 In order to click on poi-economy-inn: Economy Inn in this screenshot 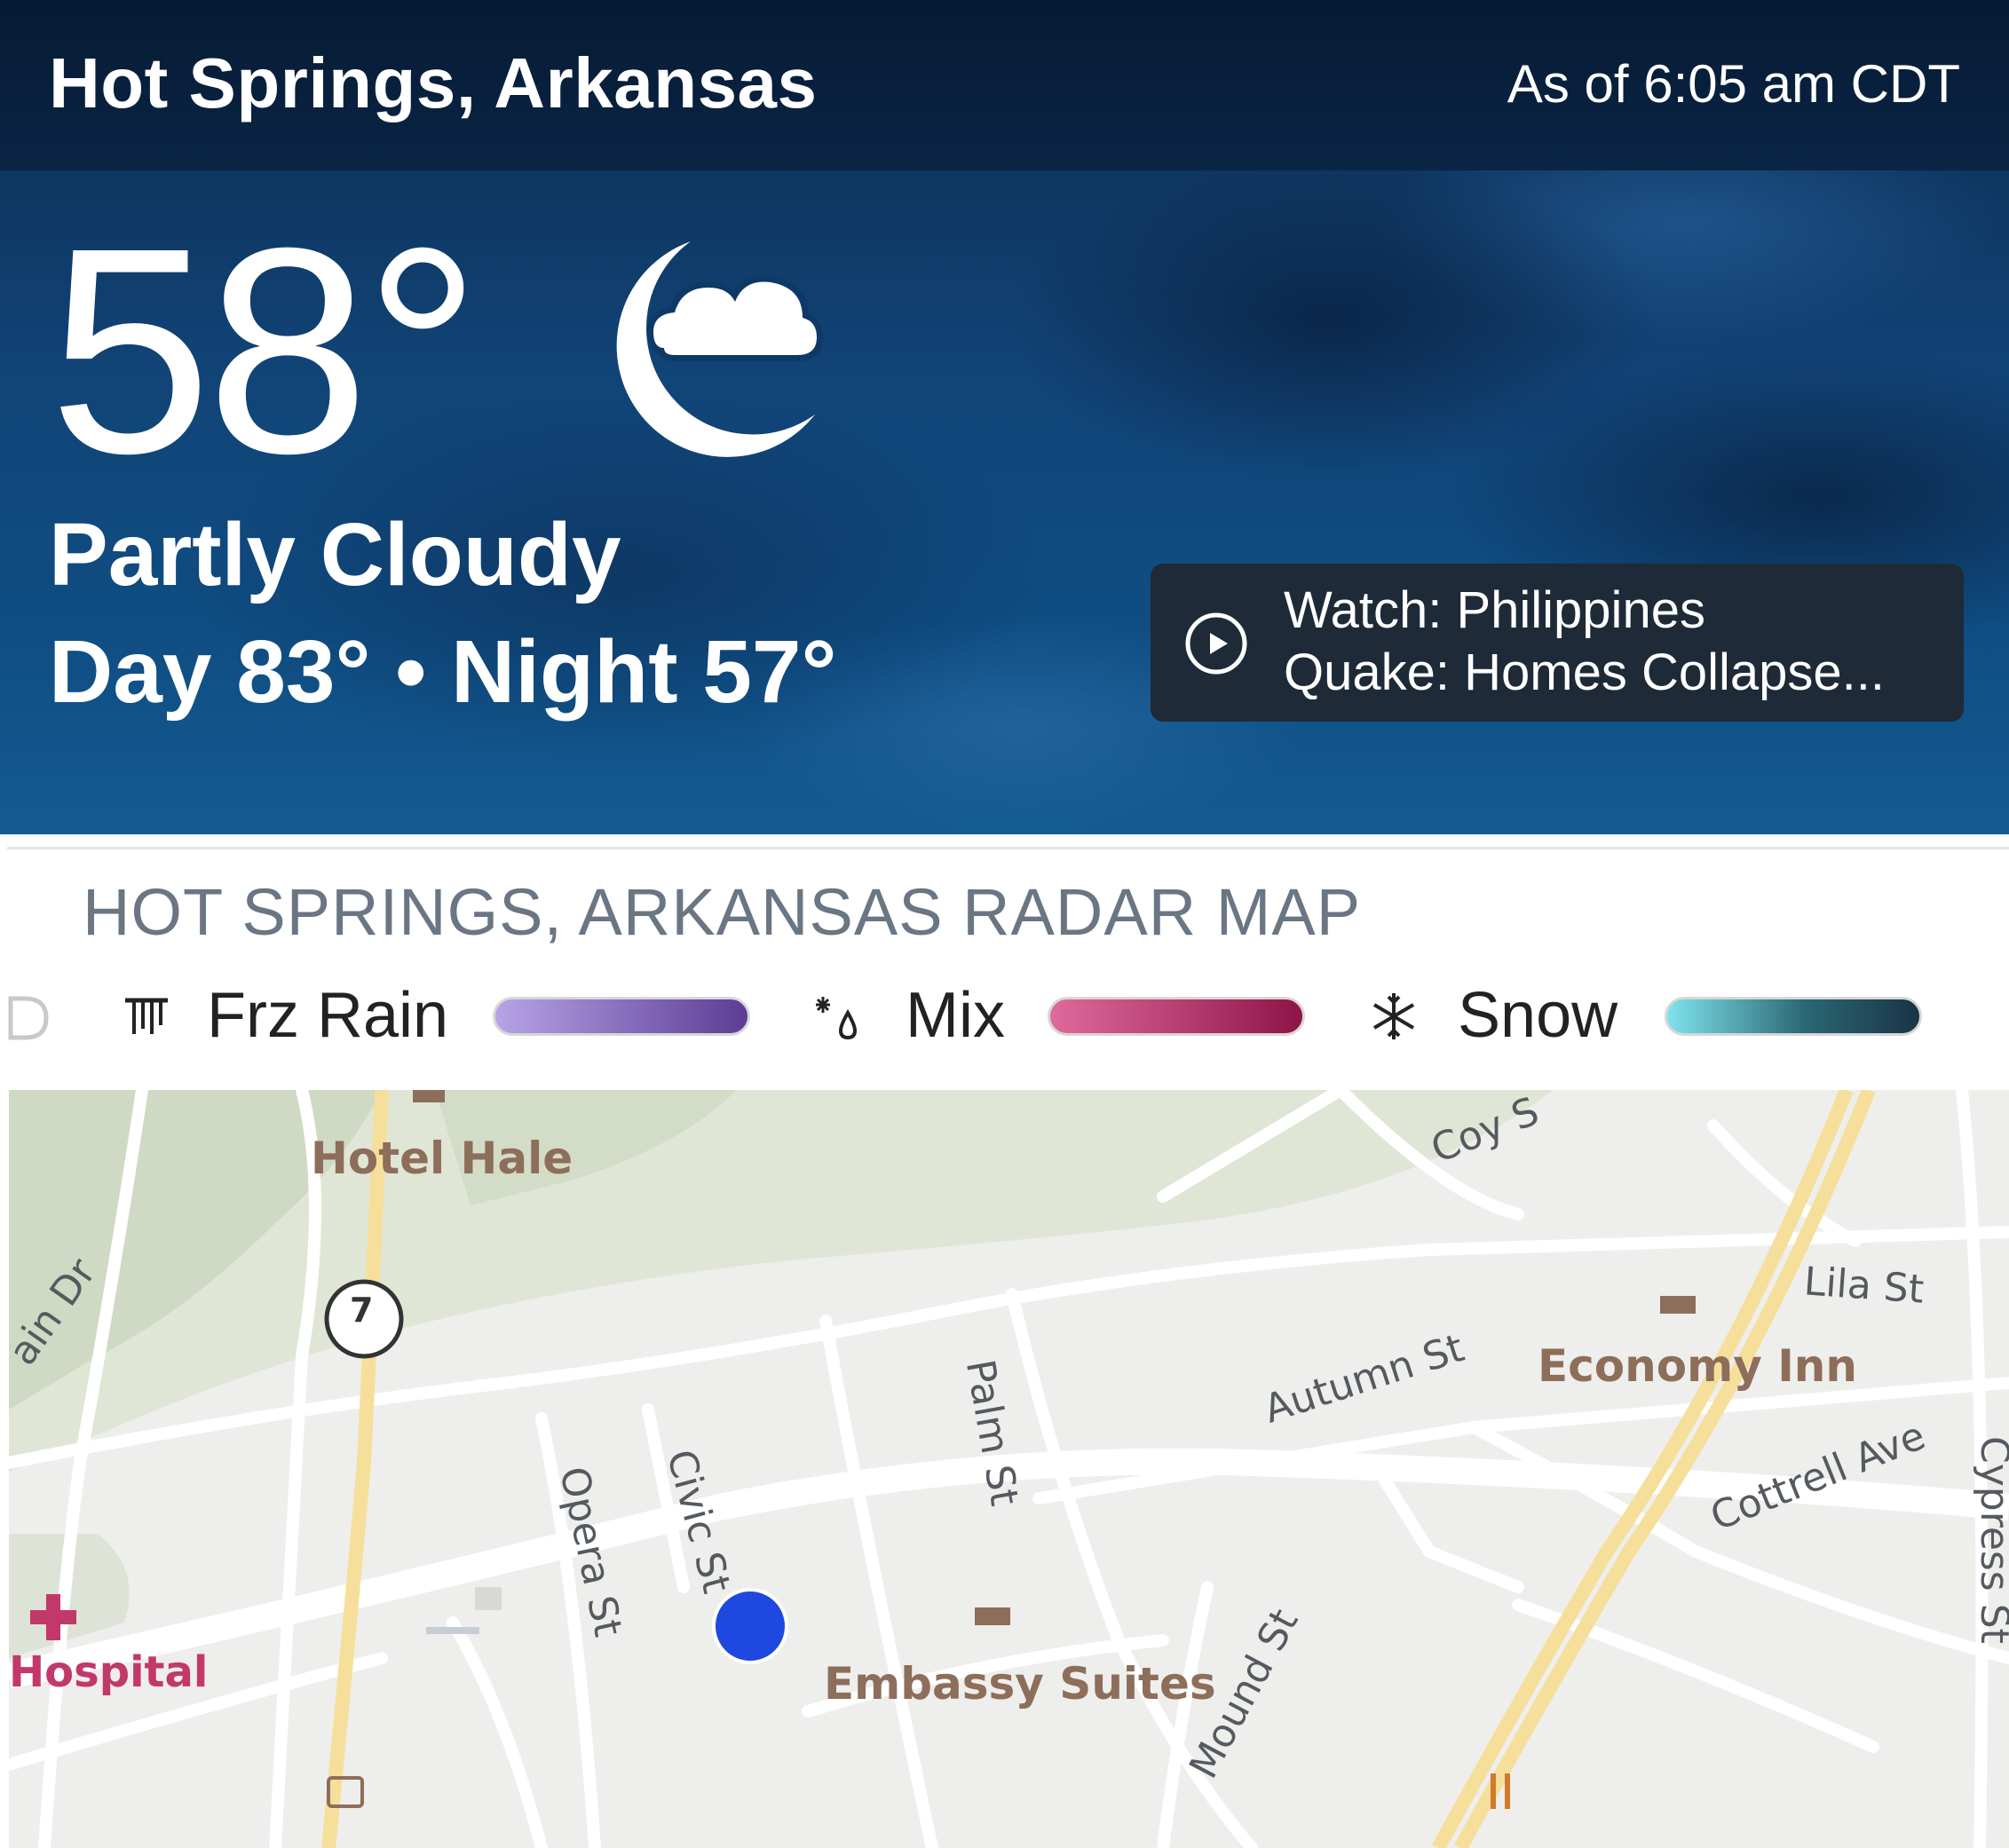, I will do `click(1697, 1366)`.